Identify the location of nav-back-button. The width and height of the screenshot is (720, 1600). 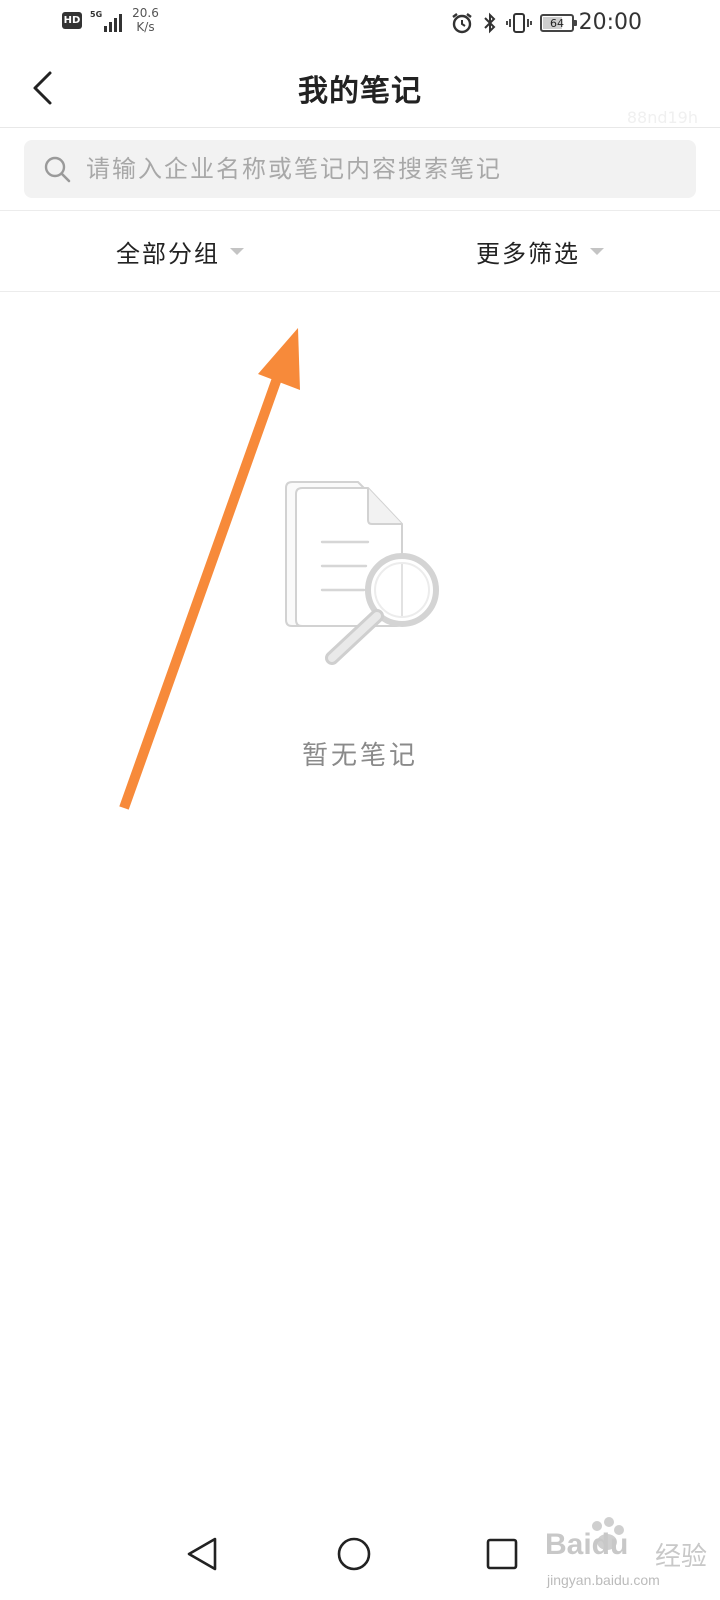
(202, 1554).